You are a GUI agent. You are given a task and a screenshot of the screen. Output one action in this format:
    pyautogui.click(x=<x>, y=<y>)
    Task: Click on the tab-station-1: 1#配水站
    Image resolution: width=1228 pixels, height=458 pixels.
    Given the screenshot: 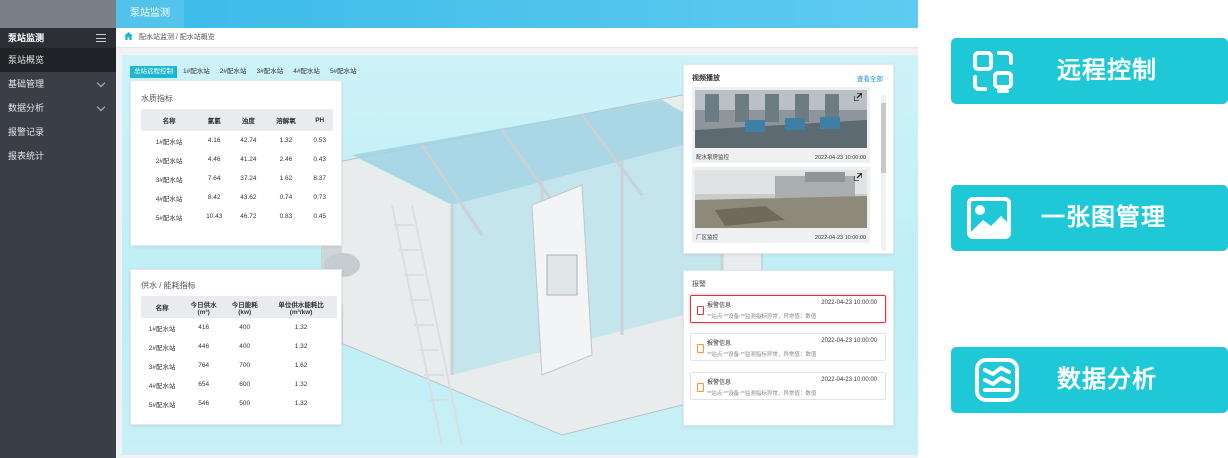 What is the action you would take?
    pyautogui.click(x=196, y=72)
    